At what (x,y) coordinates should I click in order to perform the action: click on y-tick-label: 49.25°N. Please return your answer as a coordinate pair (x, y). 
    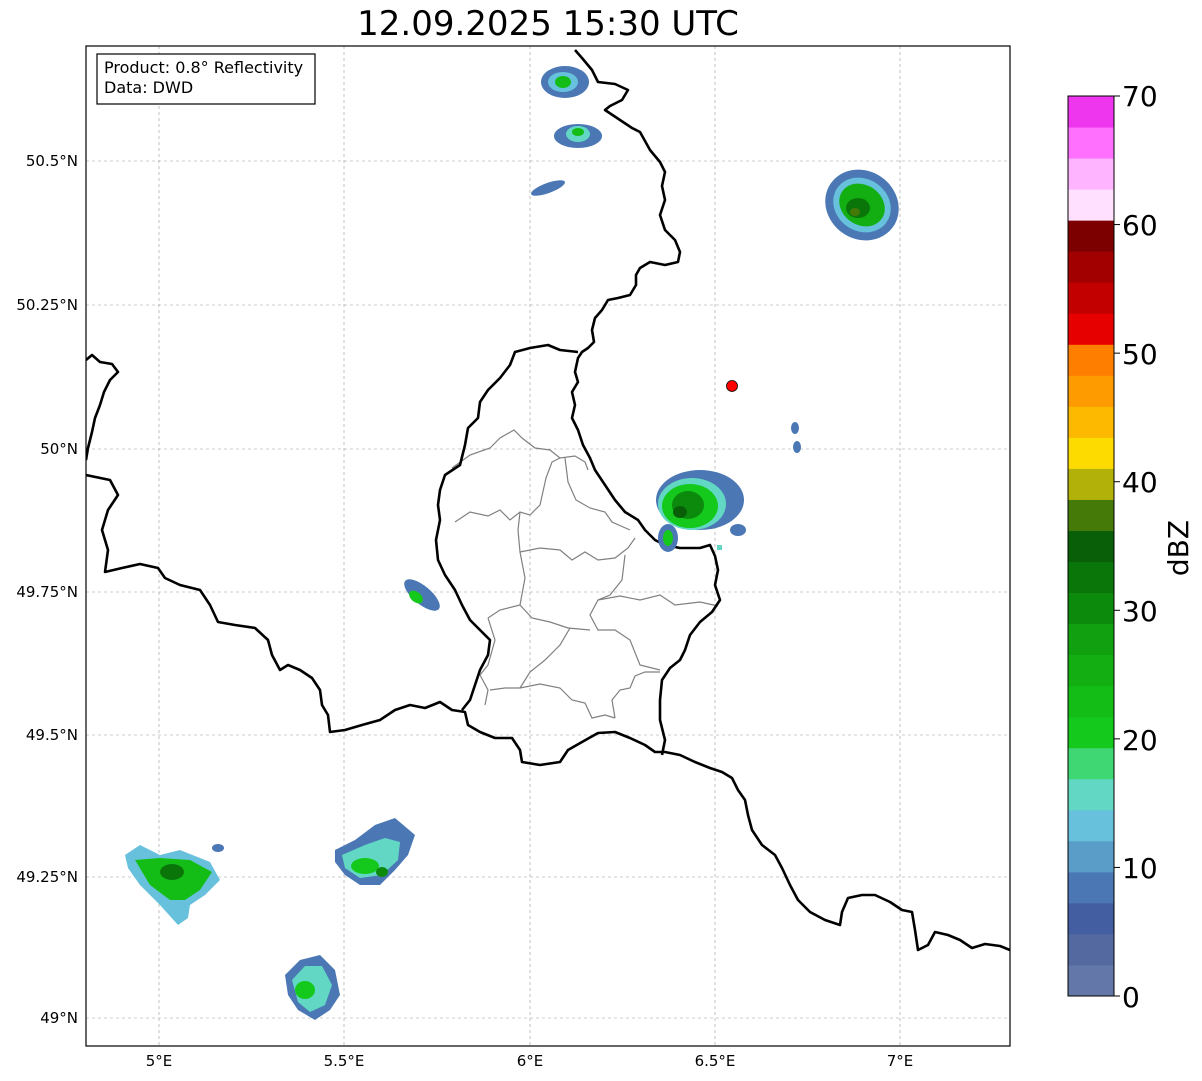
    Looking at the image, I should click on (47, 877).